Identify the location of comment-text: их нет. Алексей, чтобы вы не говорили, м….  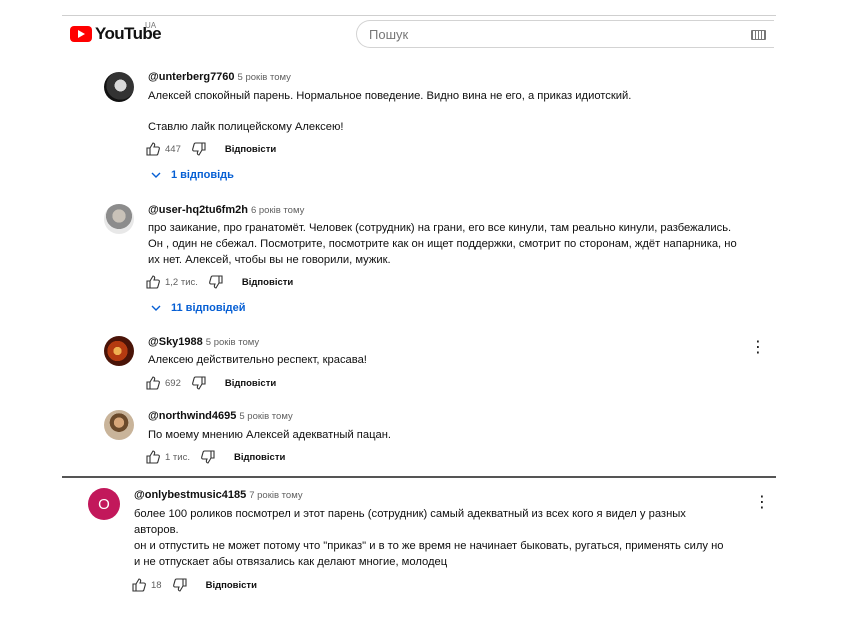
(269, 260).